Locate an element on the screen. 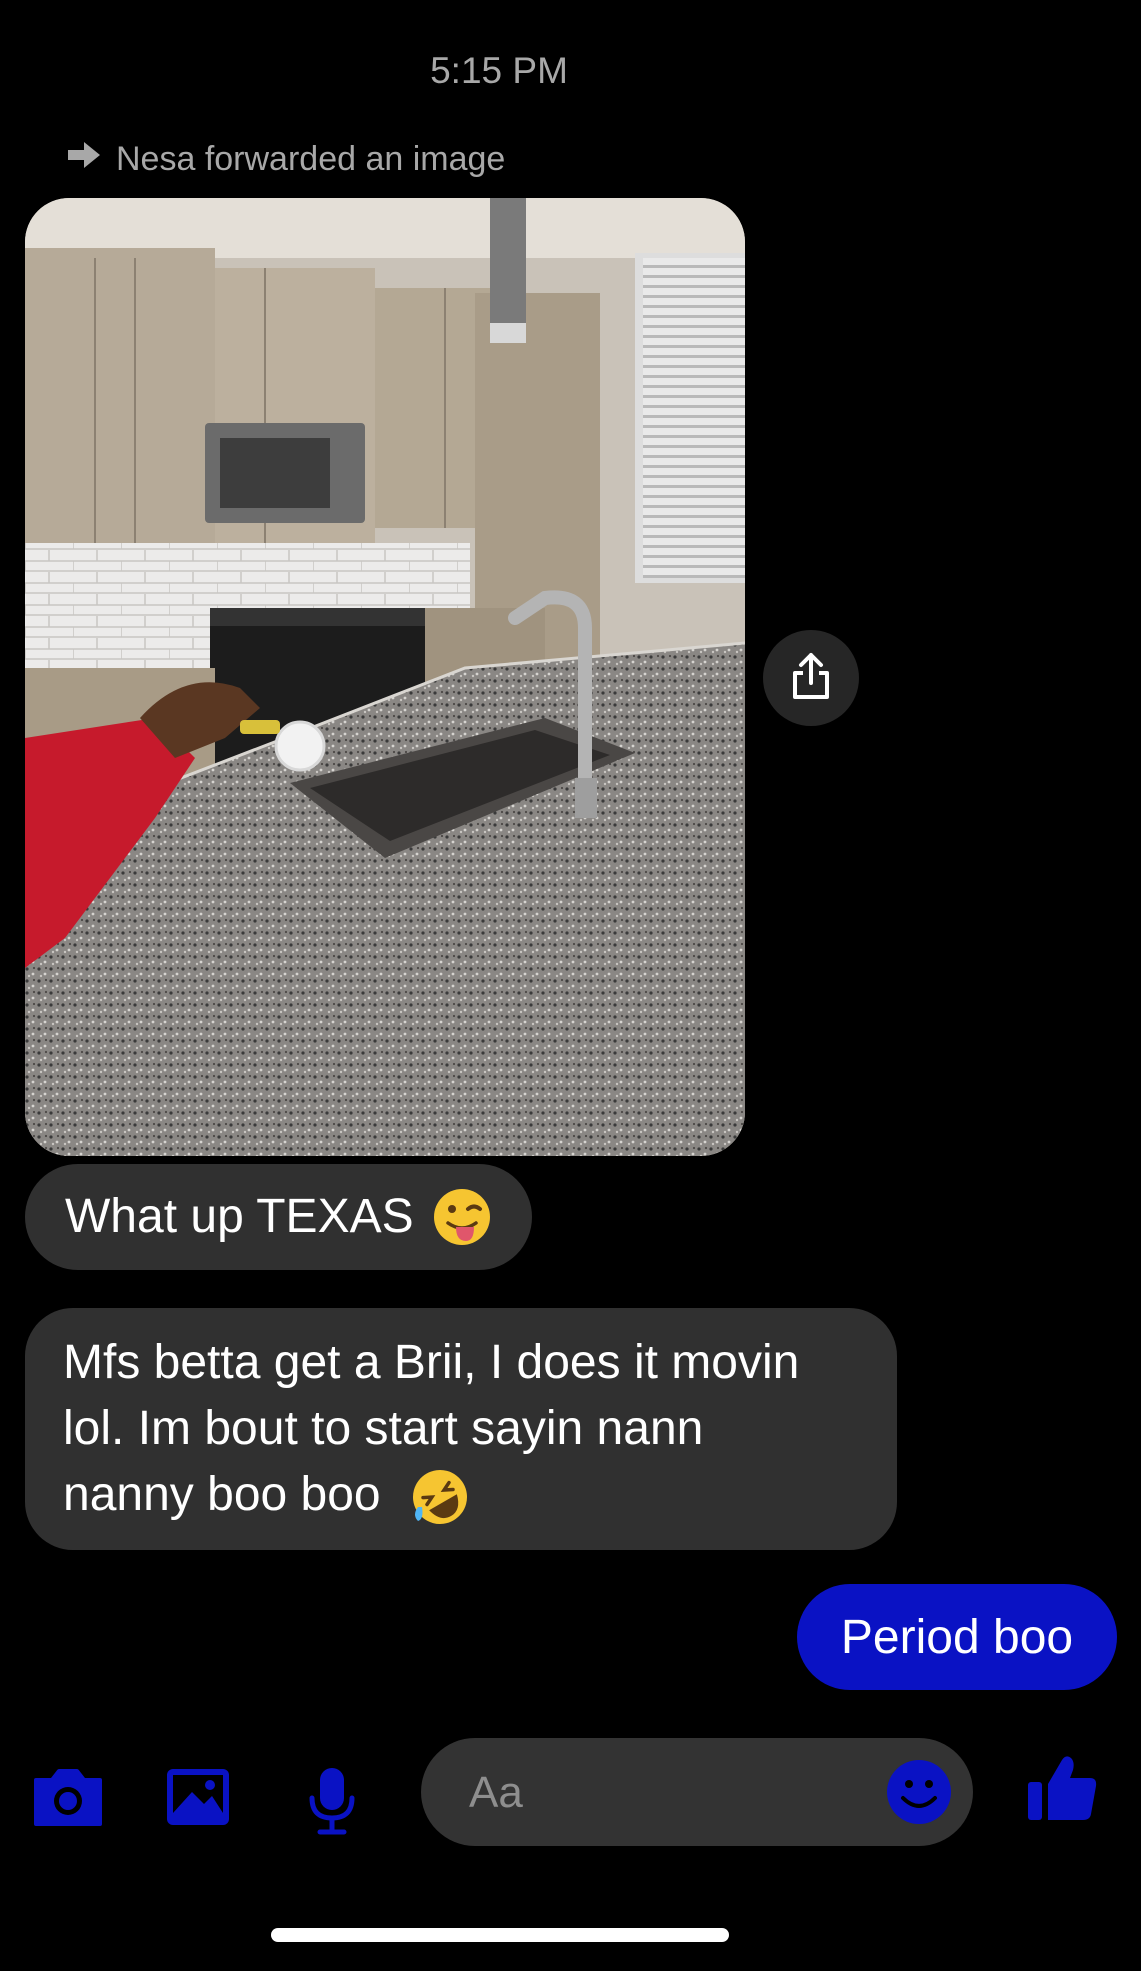 The image size is (1141, 1971). gallery-icon is located at coordinates (198, 1797).